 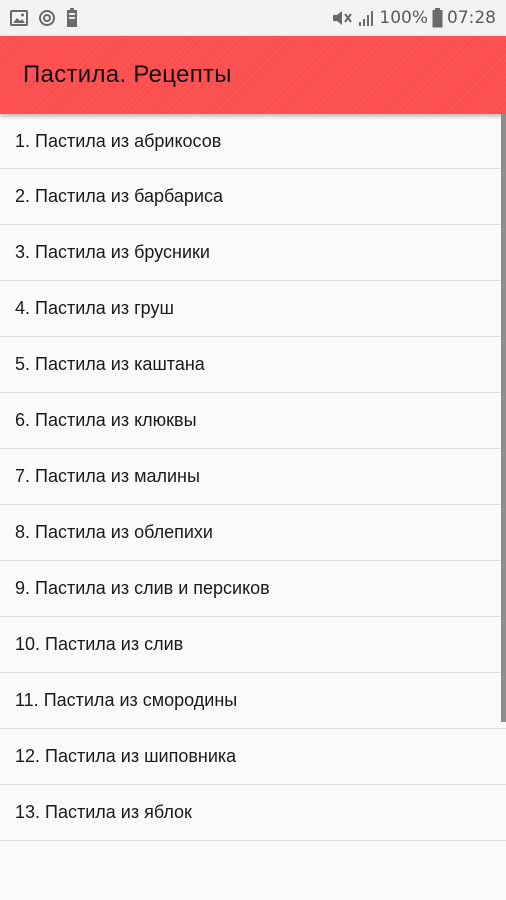 What do you see at coordinates (342, 18) in the screenshot?
I see `mute-icon` at bounding box center [342, 18].